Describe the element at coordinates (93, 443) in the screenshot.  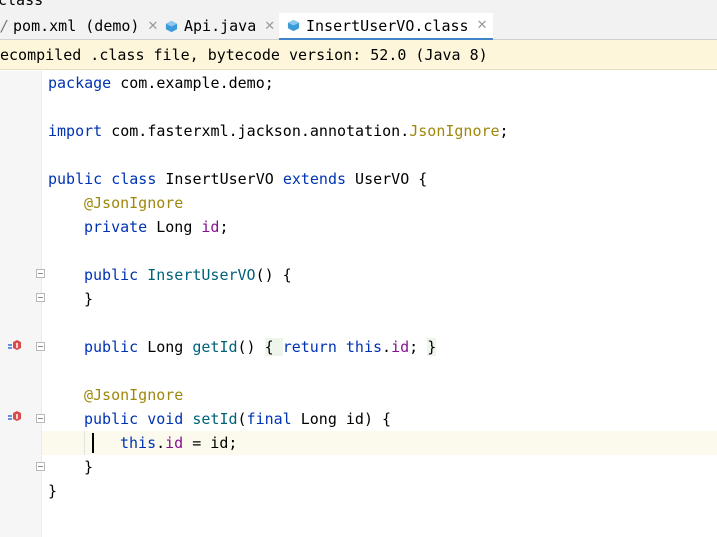
I see `text-caret` at that location.